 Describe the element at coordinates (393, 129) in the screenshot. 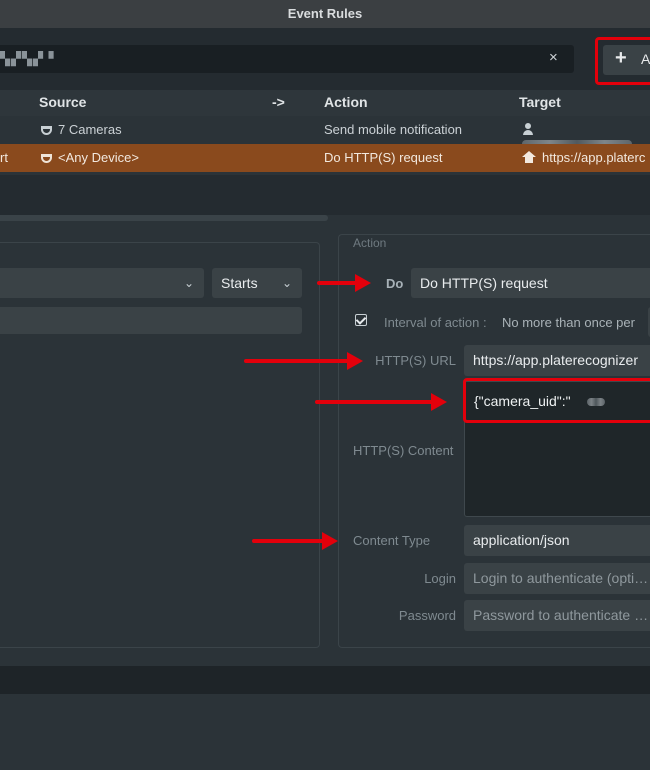

I see `row-action: Send mobile notification` at that location.